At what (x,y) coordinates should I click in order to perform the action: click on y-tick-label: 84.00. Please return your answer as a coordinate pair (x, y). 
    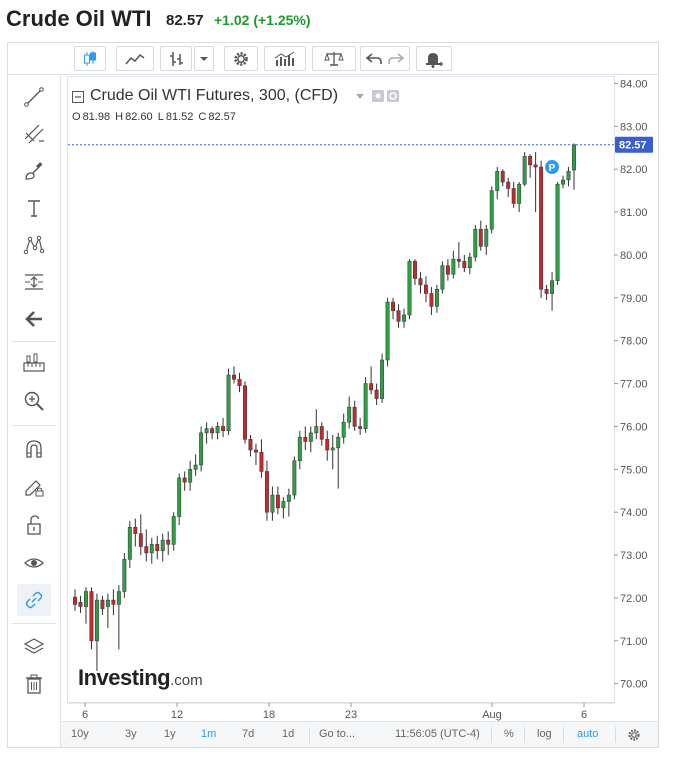
    Looking at the image, I should click on (634, 84).